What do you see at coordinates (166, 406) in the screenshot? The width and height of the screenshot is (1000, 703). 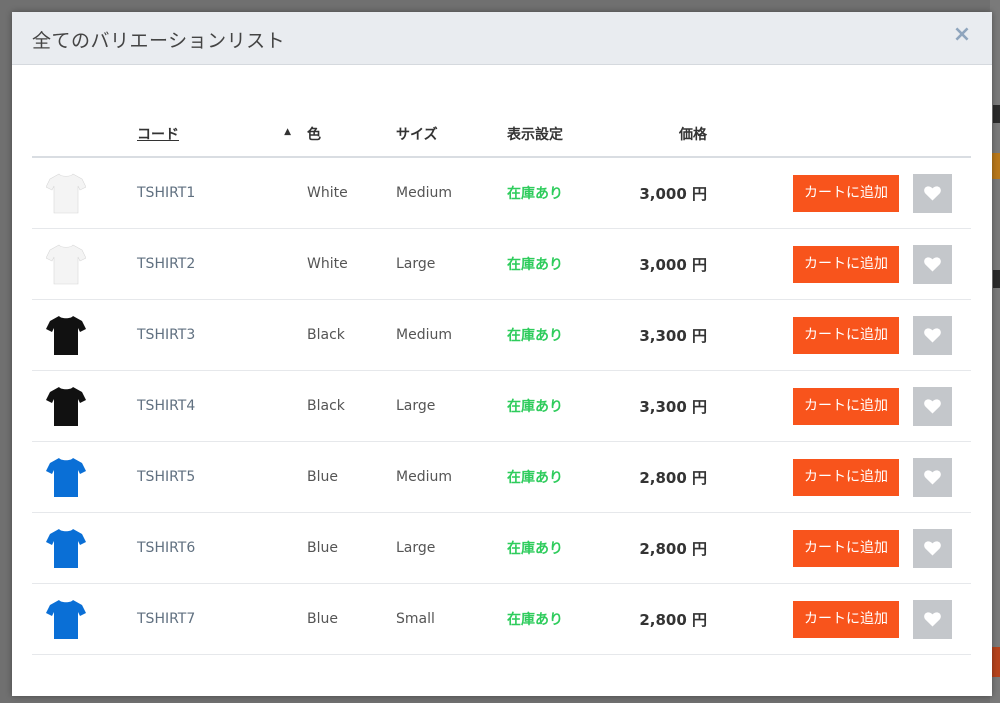 I see `product-code: TSHIRT4` at bounding box center [166, 406].